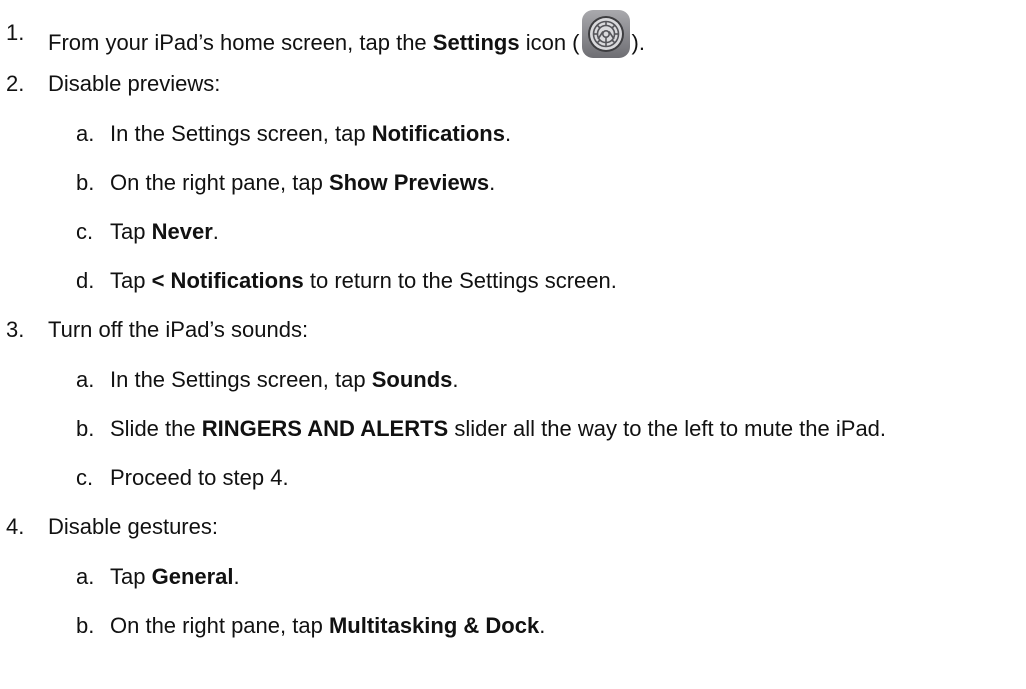 The height and width of the screenshot is (689, 1026). I want to click on substep-bold-text: Never, so click(182, 231).